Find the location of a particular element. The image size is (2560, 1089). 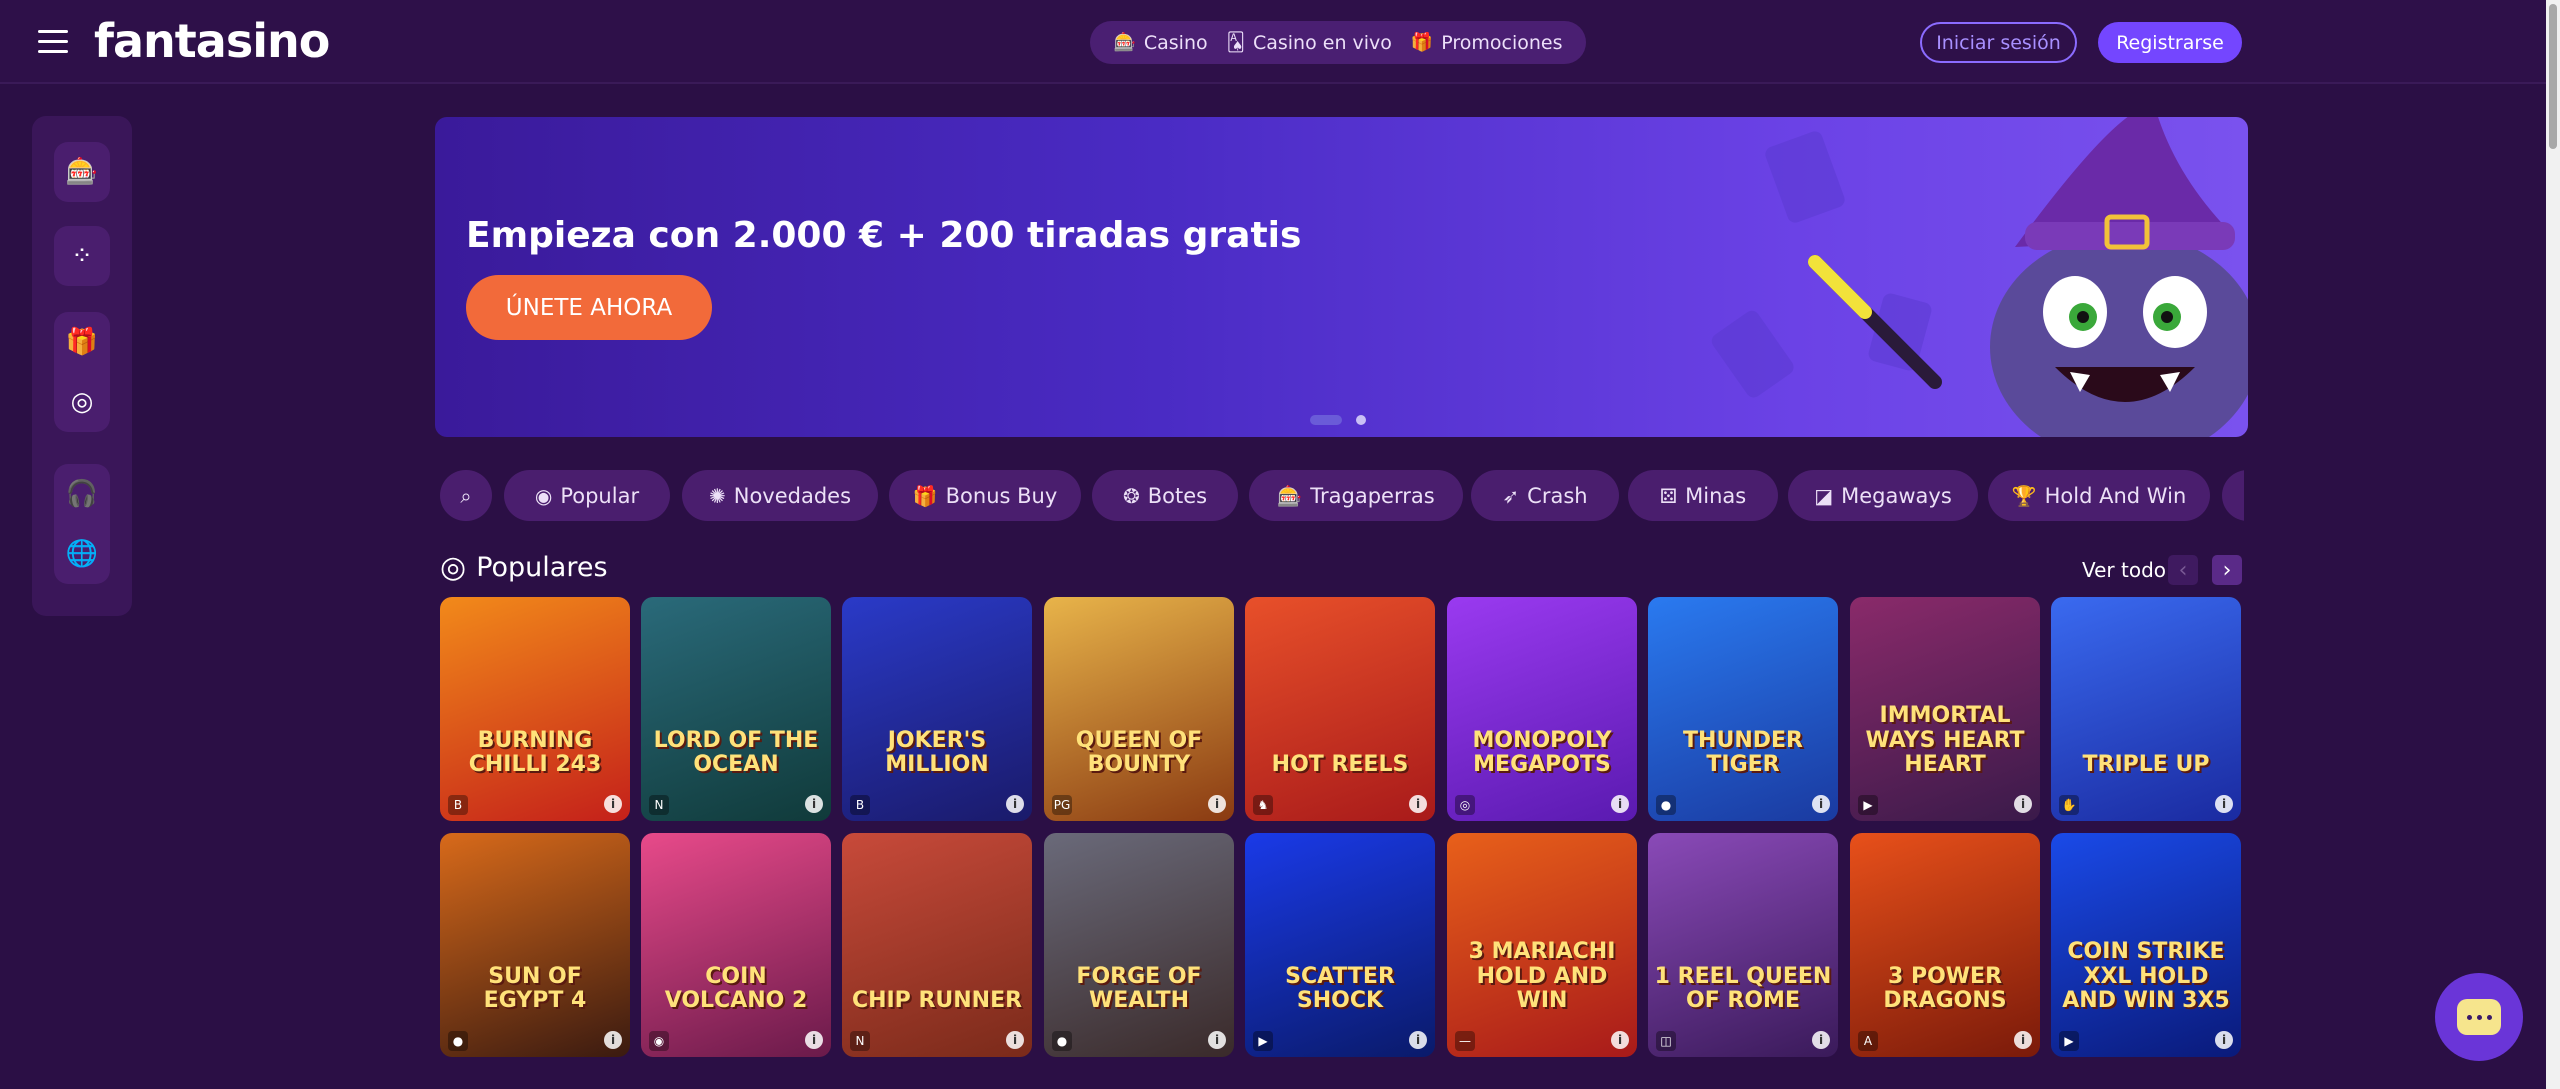

game-tile: THUNDER TIGER ● i is located at coordinates (1743, 709).